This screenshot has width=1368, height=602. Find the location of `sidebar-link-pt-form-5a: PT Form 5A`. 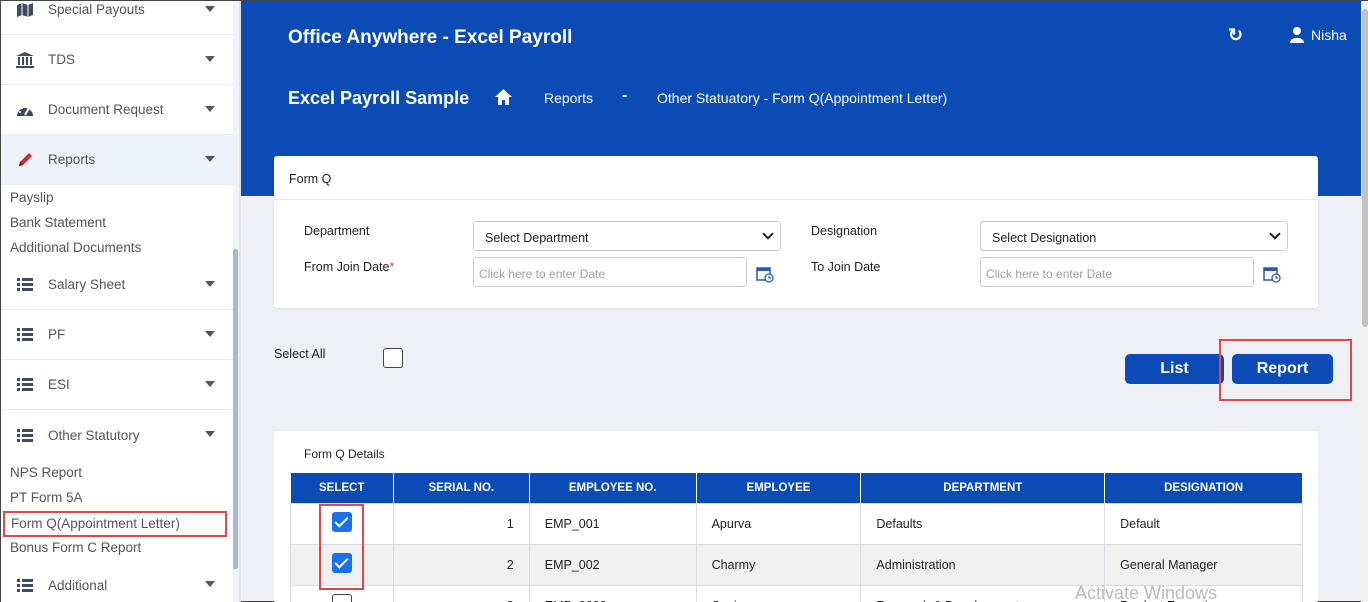

sidebar-link-pt-form-5a: PT Form 5A is located at coordinates (46, 498).